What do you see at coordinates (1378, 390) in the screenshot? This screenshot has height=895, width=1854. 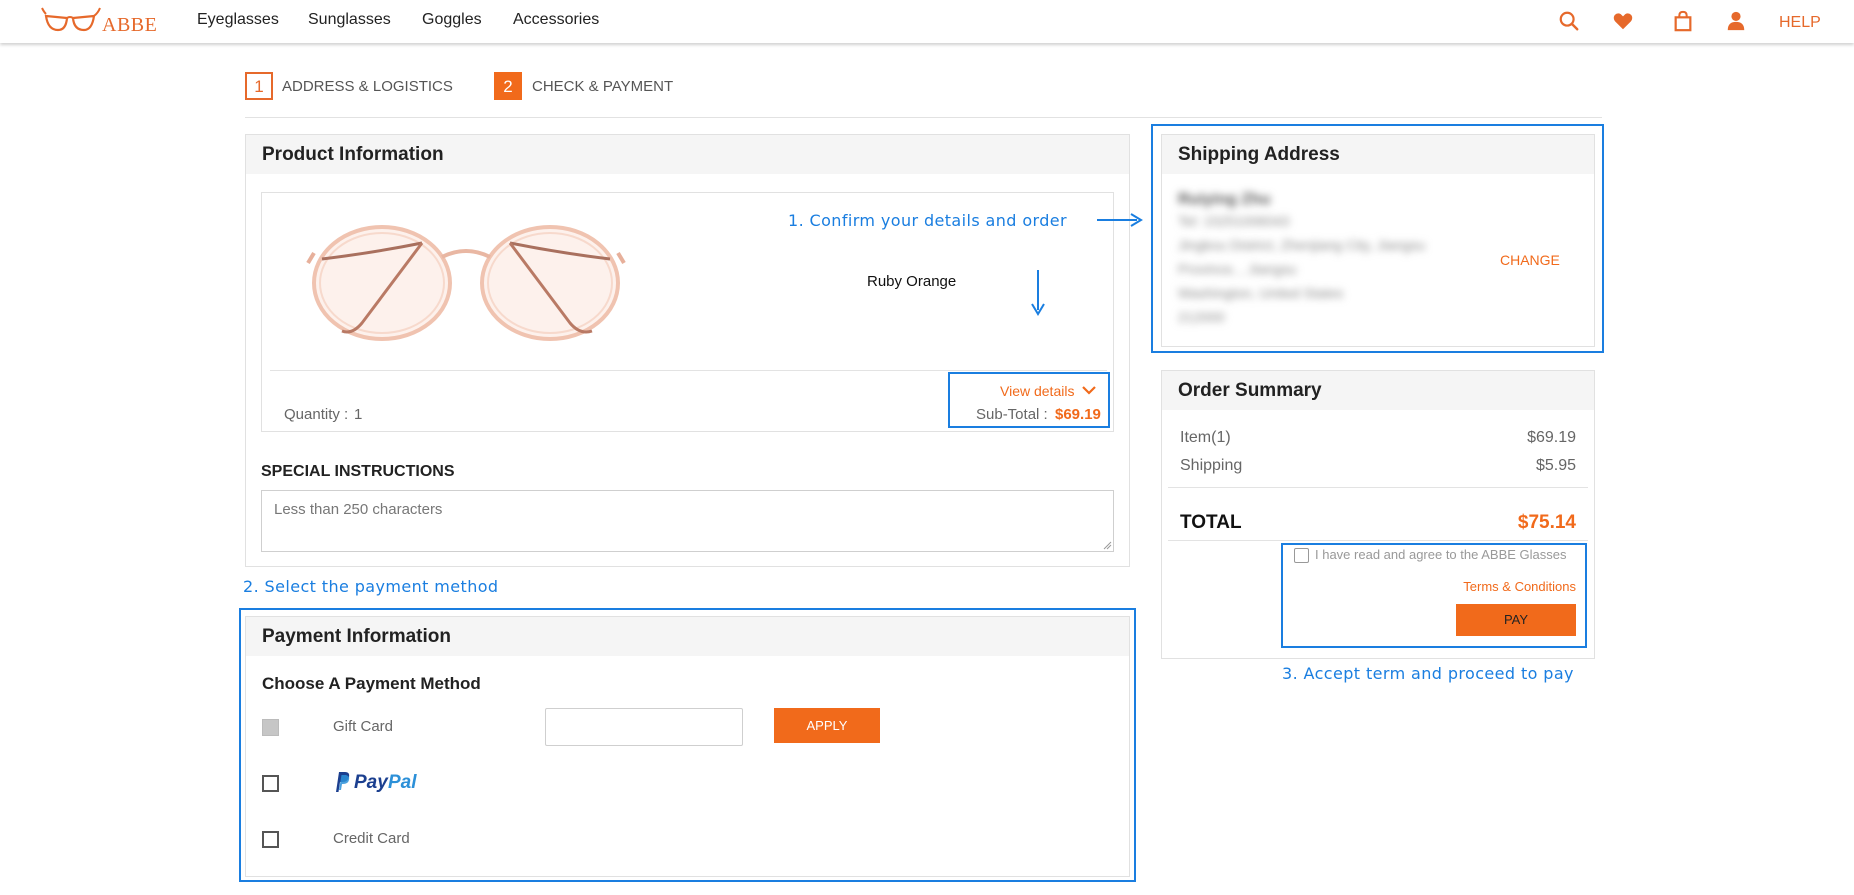 I see `summary-panel-header: Order Summary` at bounding box center [1378, 390].